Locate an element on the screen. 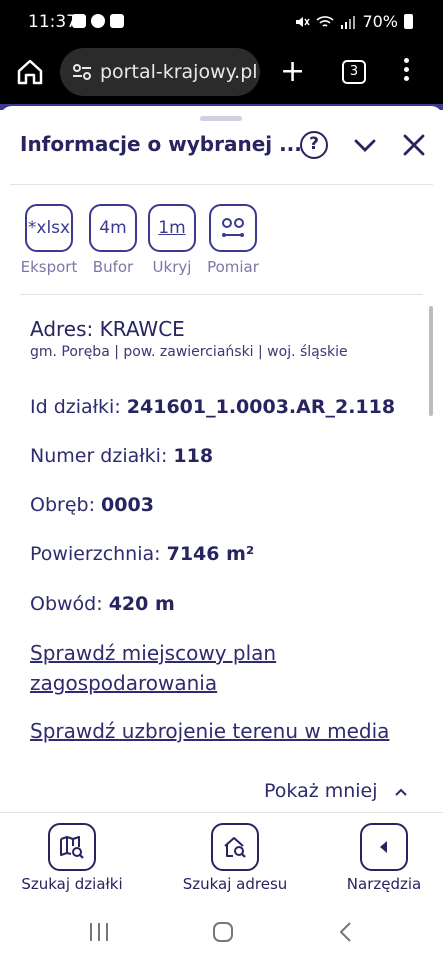 The width and height of the screenshot is (443, 960). new-tab-button: + is located at coordinates (292, 72).